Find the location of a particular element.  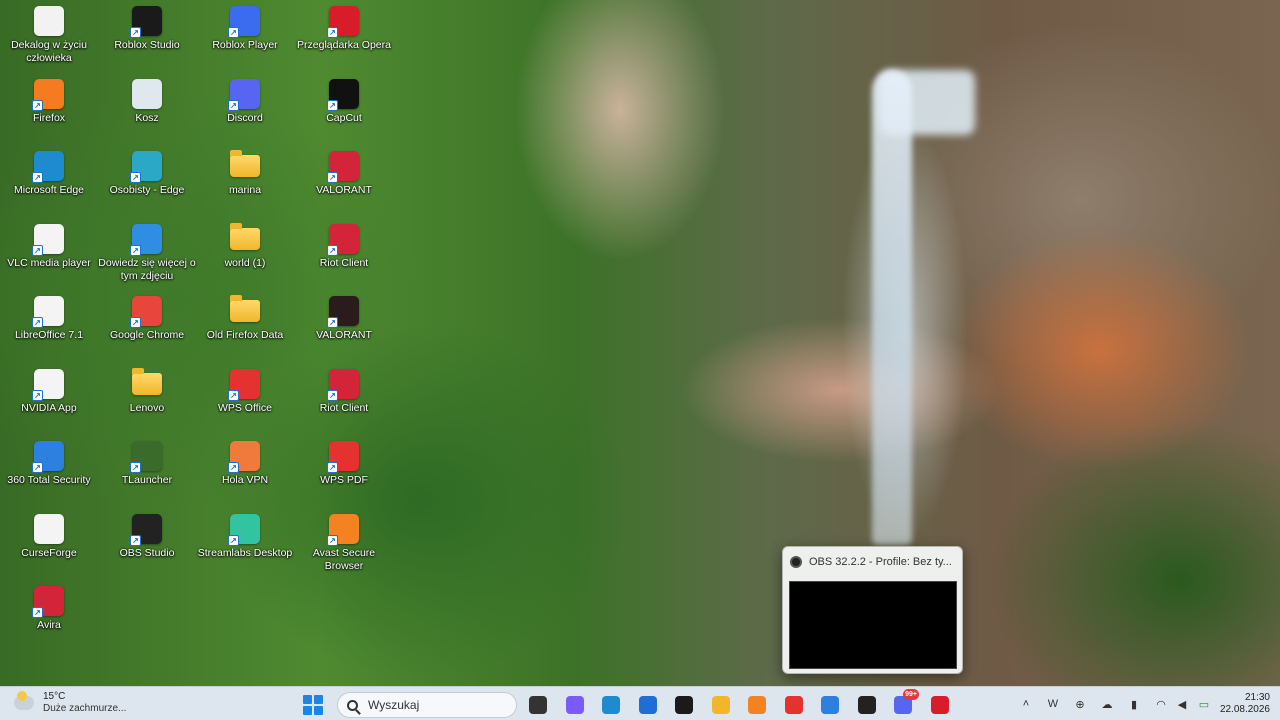

desktop-icon-hola-vpn: ↗ Hola VPN is located at coordinates (245, 472).